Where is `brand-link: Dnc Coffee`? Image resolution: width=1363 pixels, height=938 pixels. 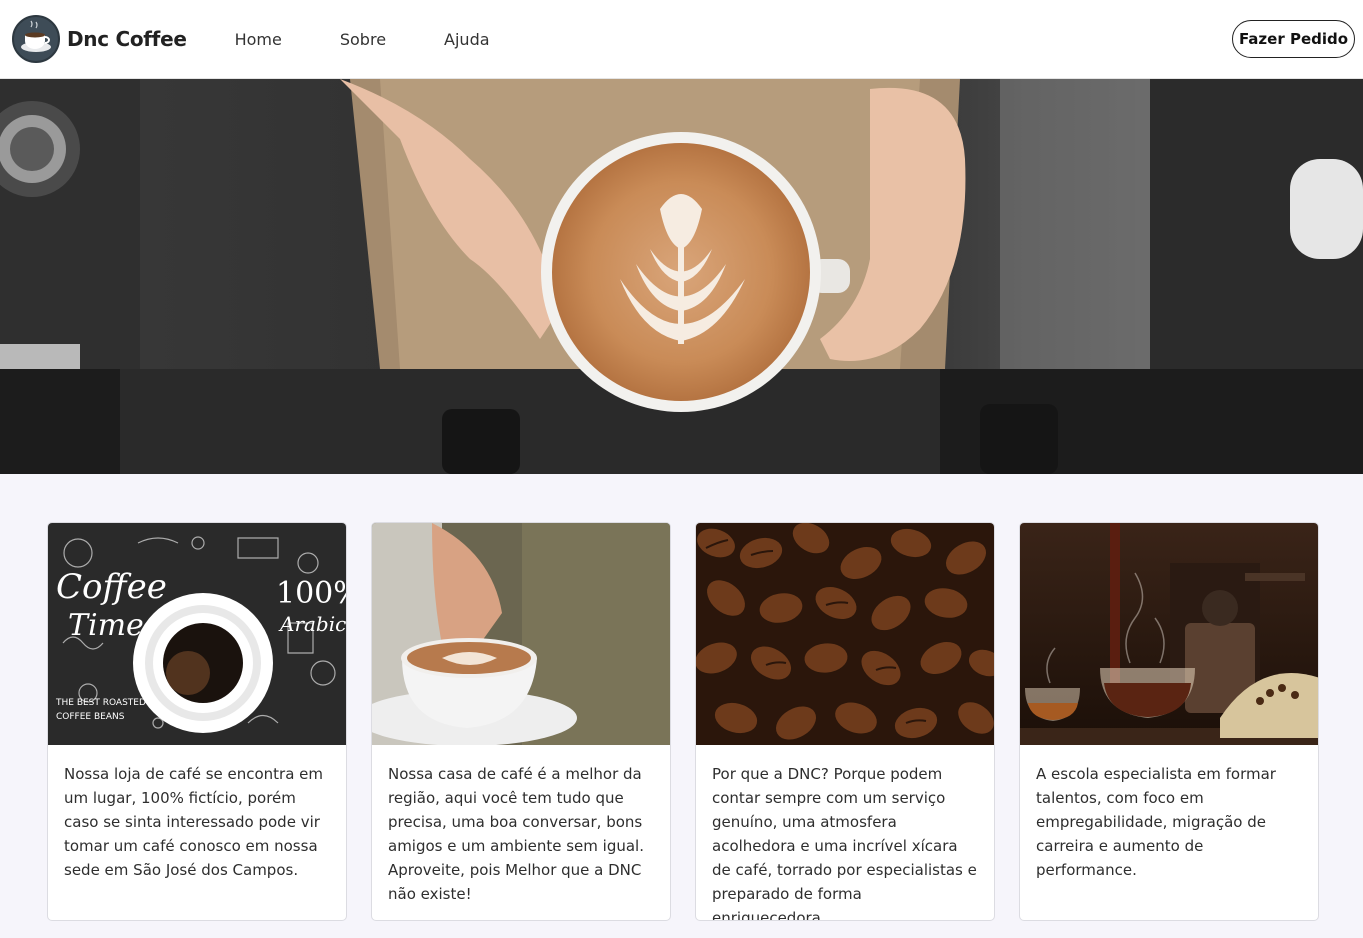 brand-link: Dnc Coffee is located at coordinates (99, 39).